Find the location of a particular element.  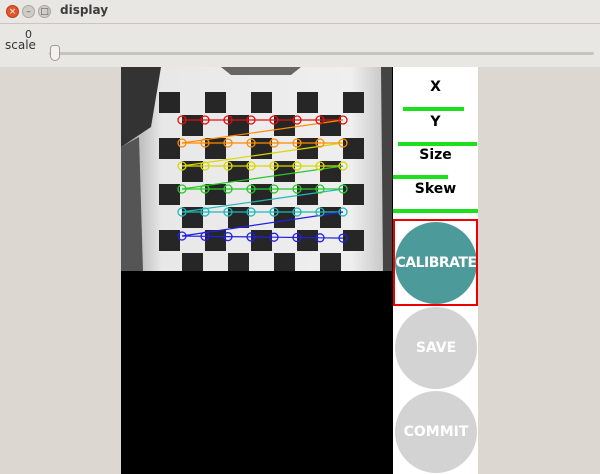

scale-trackbar-row: scale 0 is located at coordinates (300, 45).